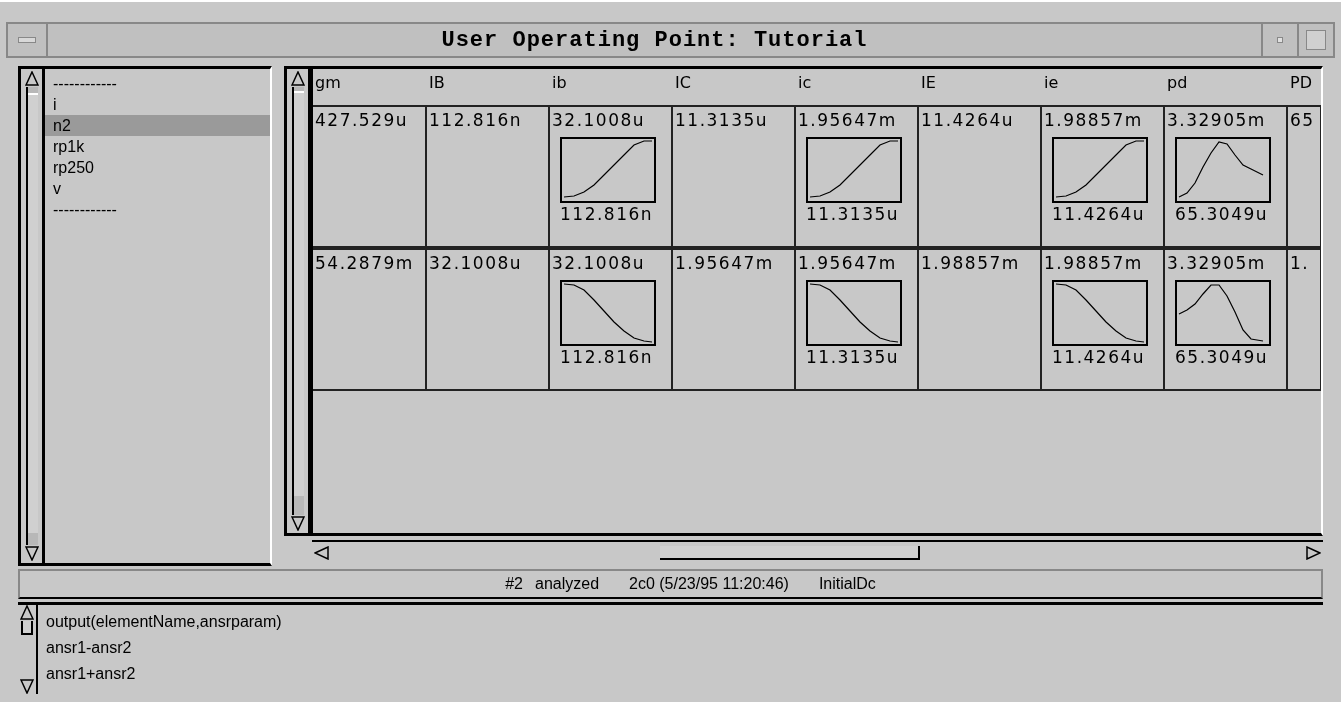  I want to click on status-text: #2, so click(514, 584).